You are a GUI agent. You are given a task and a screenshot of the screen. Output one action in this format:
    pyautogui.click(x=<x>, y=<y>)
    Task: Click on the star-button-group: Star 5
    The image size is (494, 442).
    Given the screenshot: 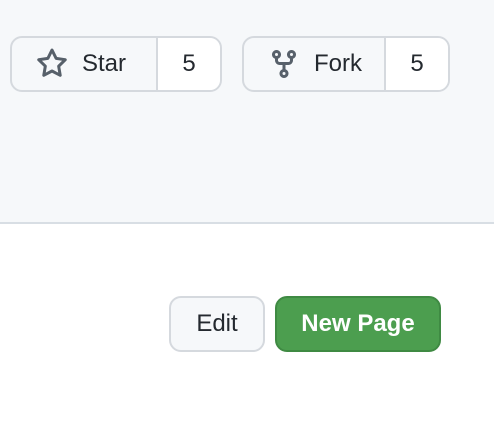 What is the action you would take?
    pyautogui.click(x=116, y=64)
    